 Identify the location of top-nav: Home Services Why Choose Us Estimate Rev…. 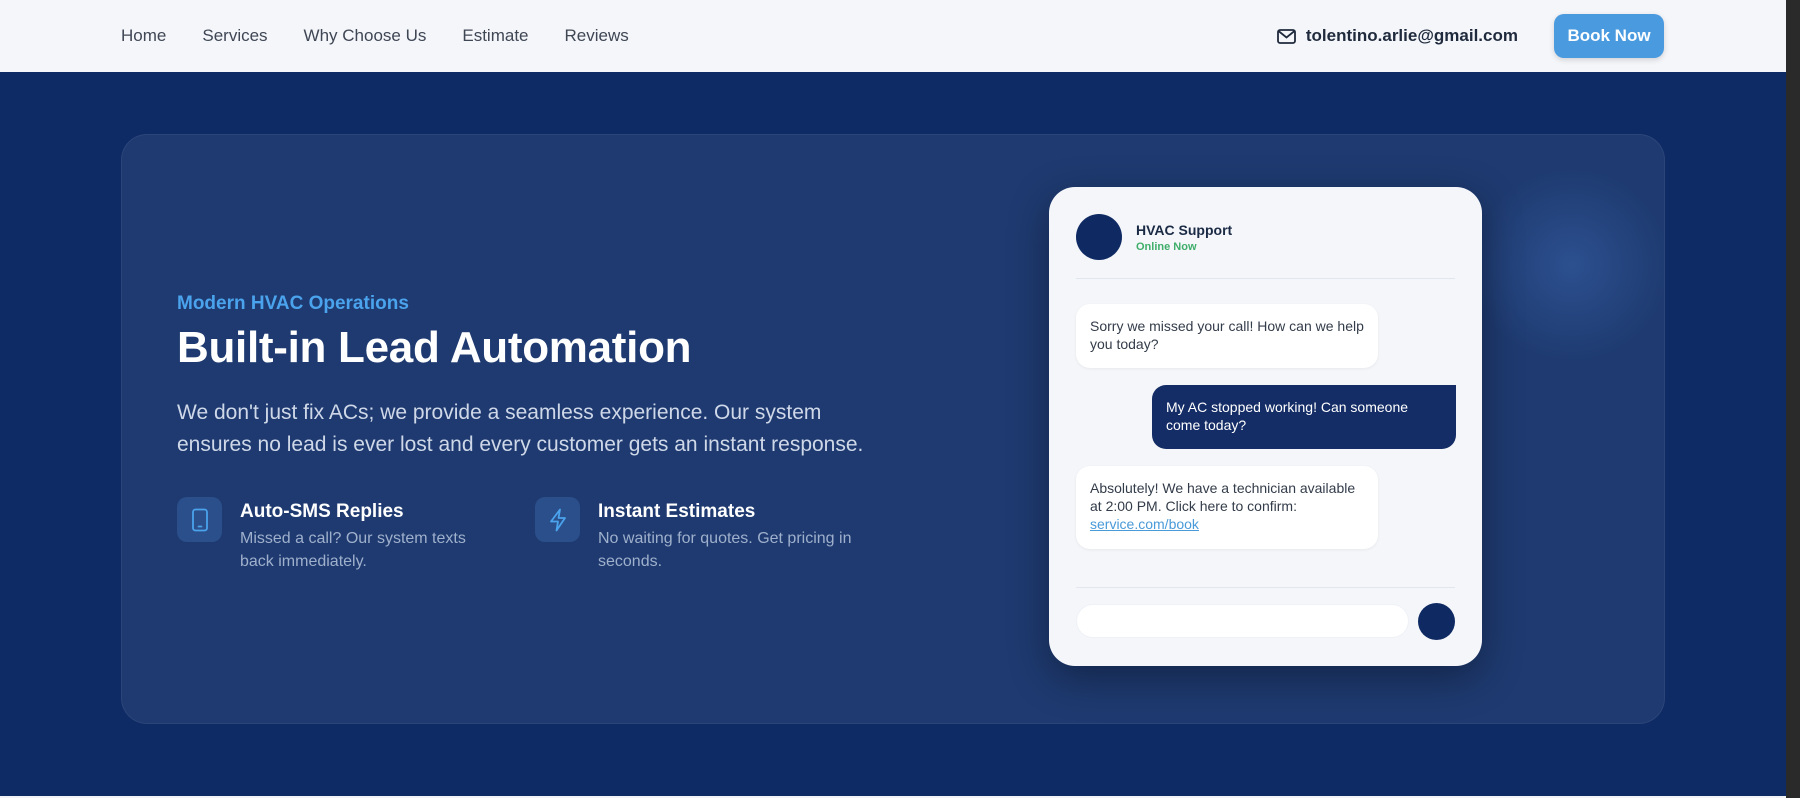
(893, 36).